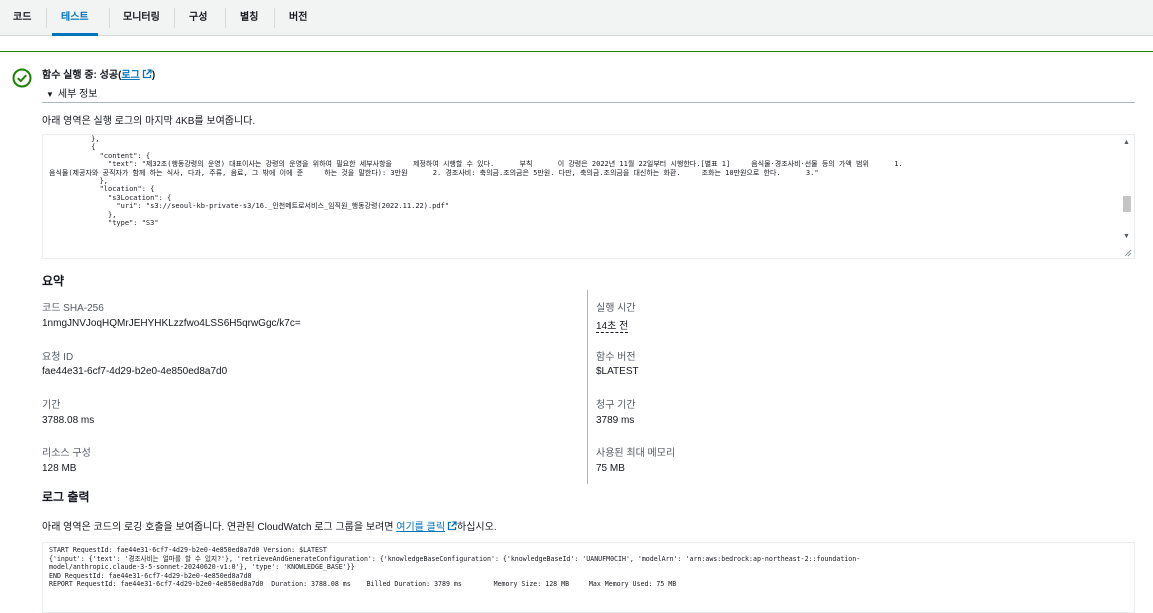 This screenshot has width=1153, height=613. Describe the element at coordinates (617, 371) in the screenshot. I see `function-version-value: $LATEST` at that location.